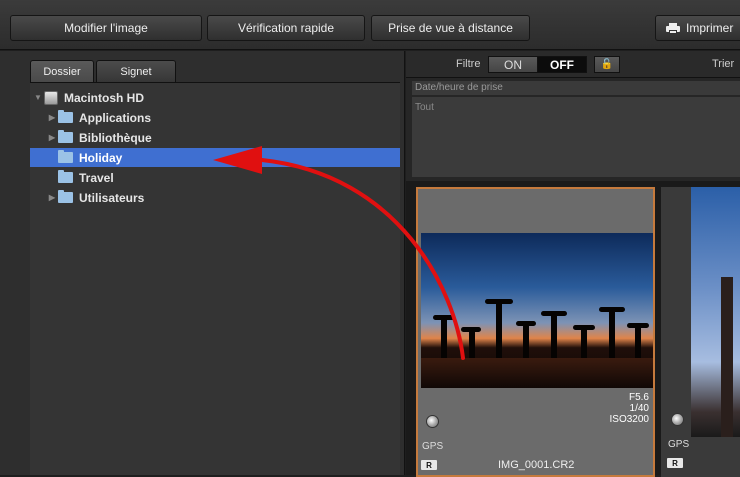  Describe the element at coordinates (536, 465) in the screenshot. I see `file-name: IMG_0001.CR2` at that location.